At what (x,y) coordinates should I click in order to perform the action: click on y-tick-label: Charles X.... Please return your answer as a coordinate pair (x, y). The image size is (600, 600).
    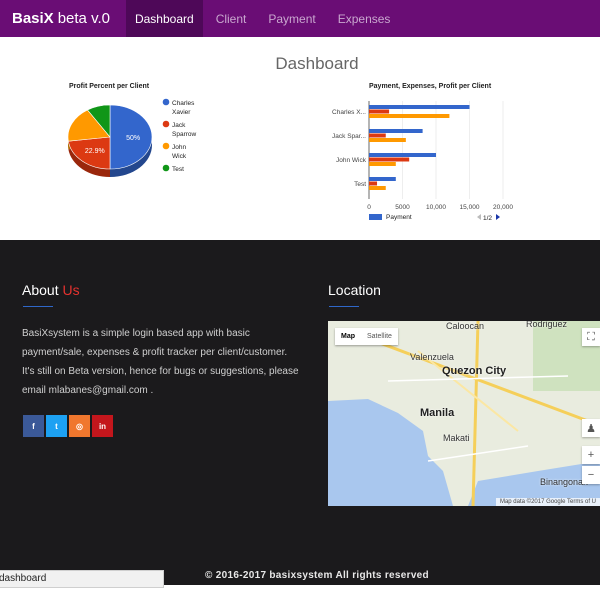
    Looking at the image, I should click on (349, 112).